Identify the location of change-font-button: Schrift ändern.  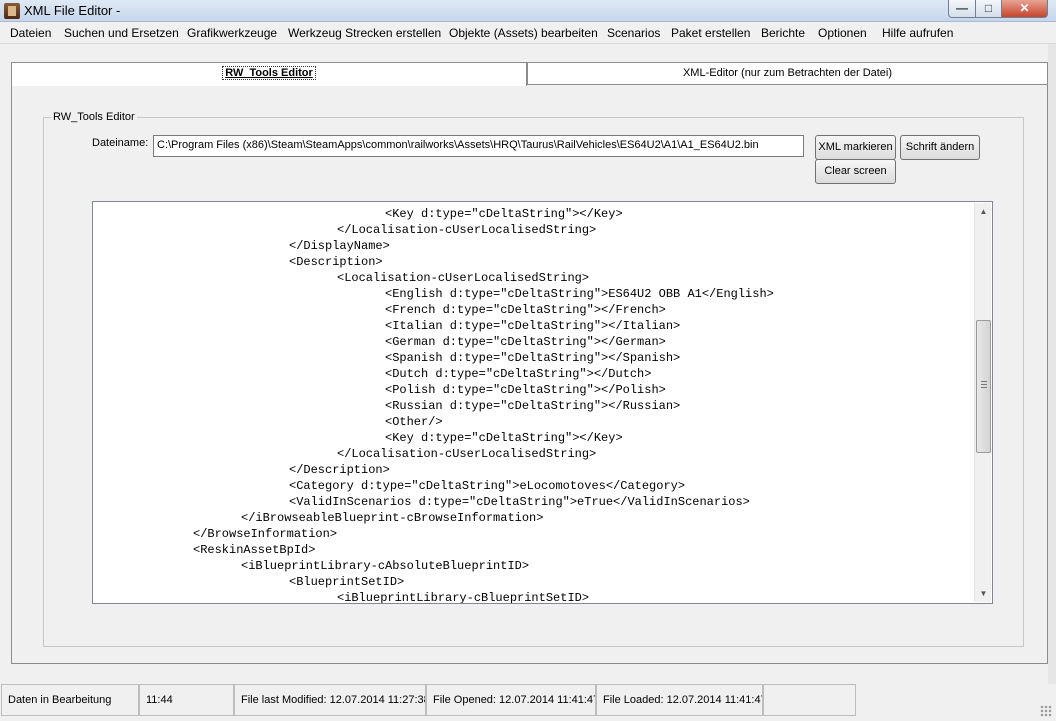
(940, 147).